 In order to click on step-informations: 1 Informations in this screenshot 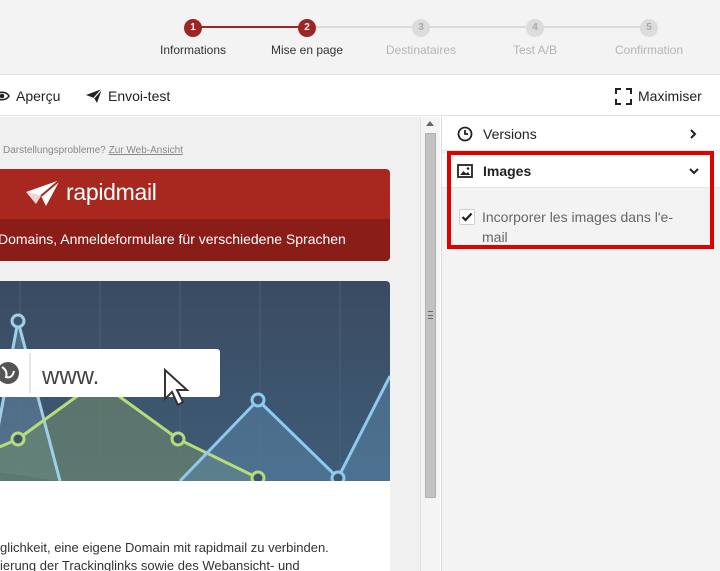, I will do `click(193, 37)`.